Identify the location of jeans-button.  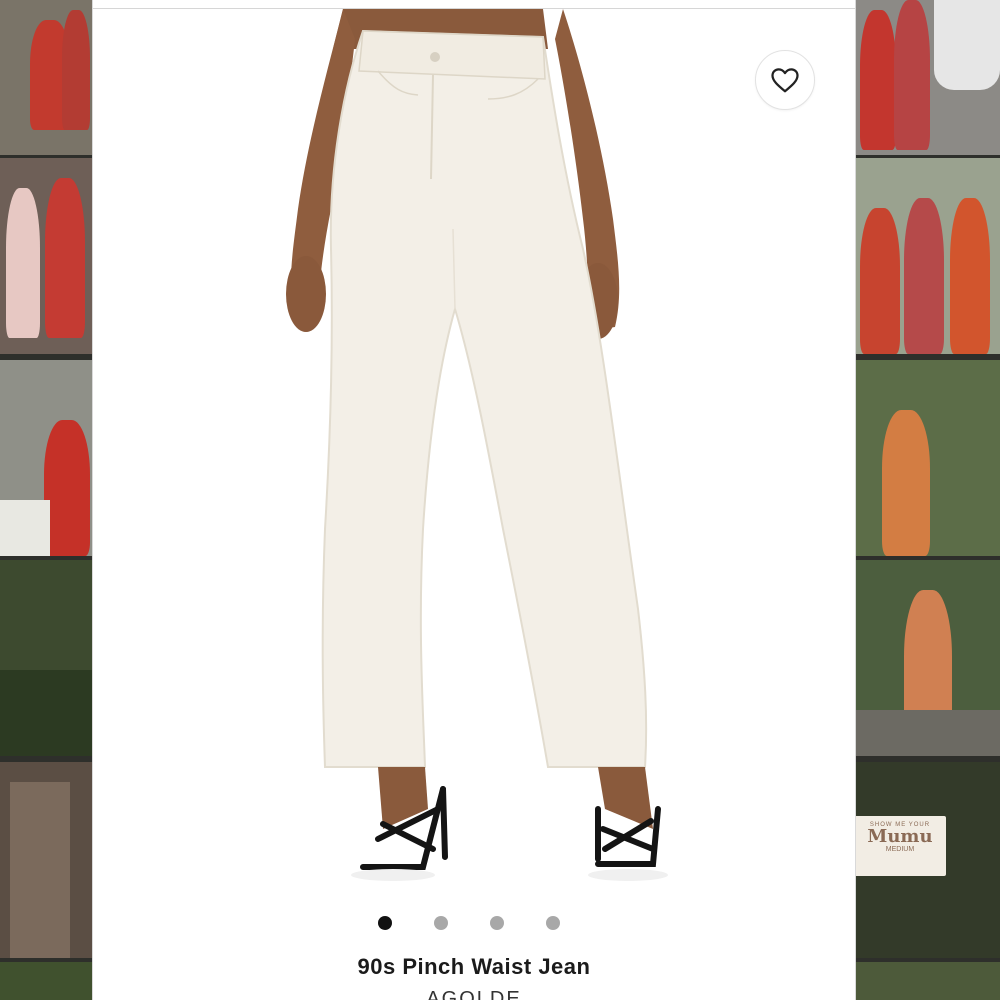
(435, 57).